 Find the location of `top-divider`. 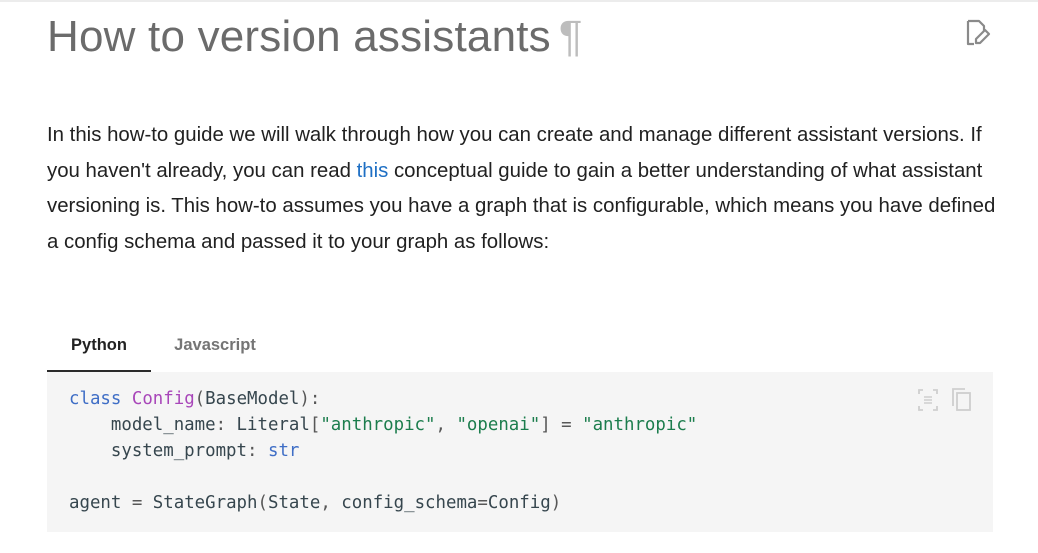

top-divider is located at coordinates (519, 1).